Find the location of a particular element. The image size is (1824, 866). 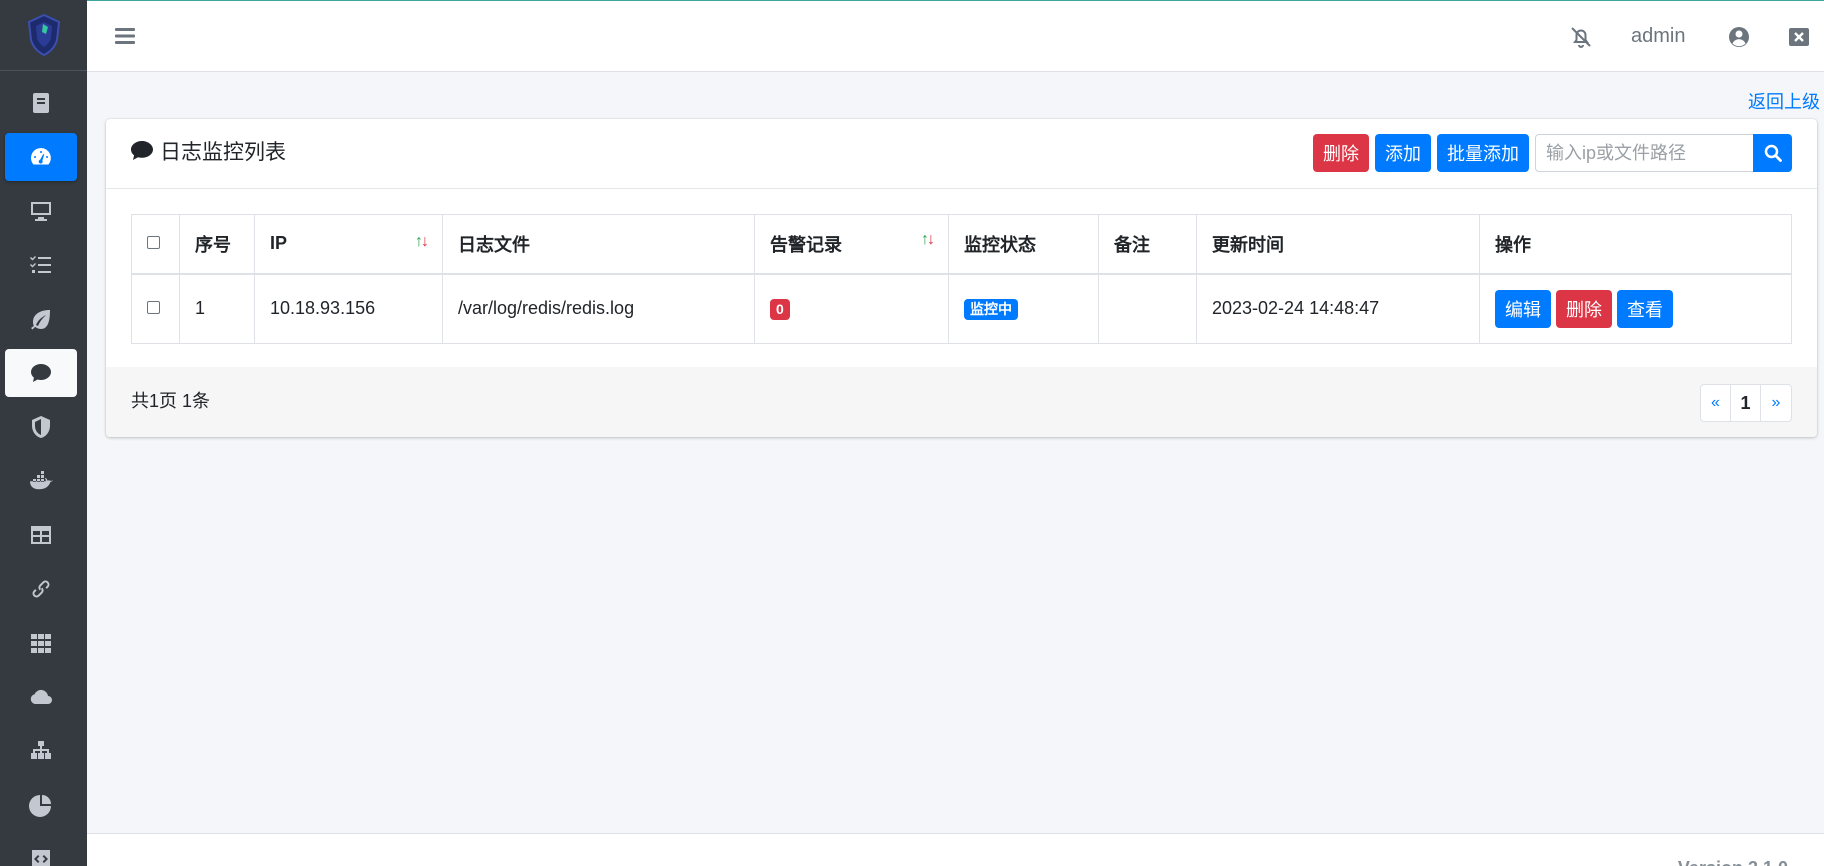

logo-shield-icon is located at coordinates (43, 35).